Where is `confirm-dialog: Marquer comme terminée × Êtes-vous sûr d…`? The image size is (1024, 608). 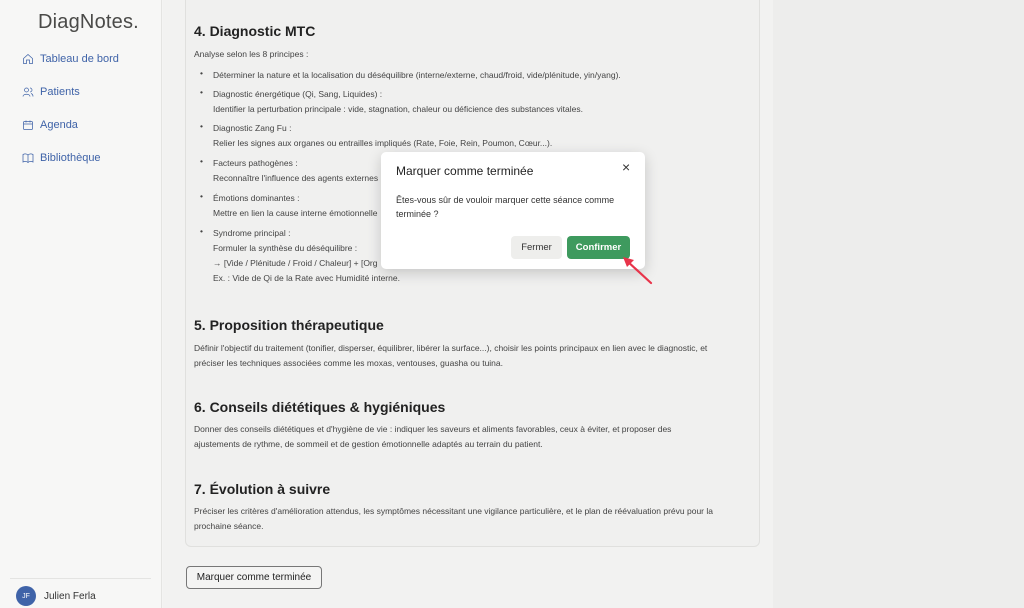
confirm-dialog: Marquer comme terminée × Êtes-vous sûr d… is located at coordinates (513, 210).